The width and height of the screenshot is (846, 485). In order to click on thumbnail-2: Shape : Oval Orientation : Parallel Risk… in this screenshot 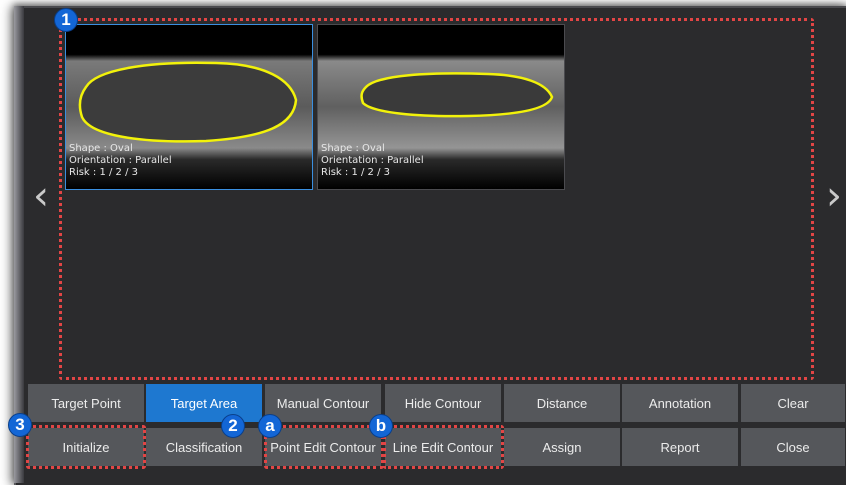, I will do `click(441, 107)`.